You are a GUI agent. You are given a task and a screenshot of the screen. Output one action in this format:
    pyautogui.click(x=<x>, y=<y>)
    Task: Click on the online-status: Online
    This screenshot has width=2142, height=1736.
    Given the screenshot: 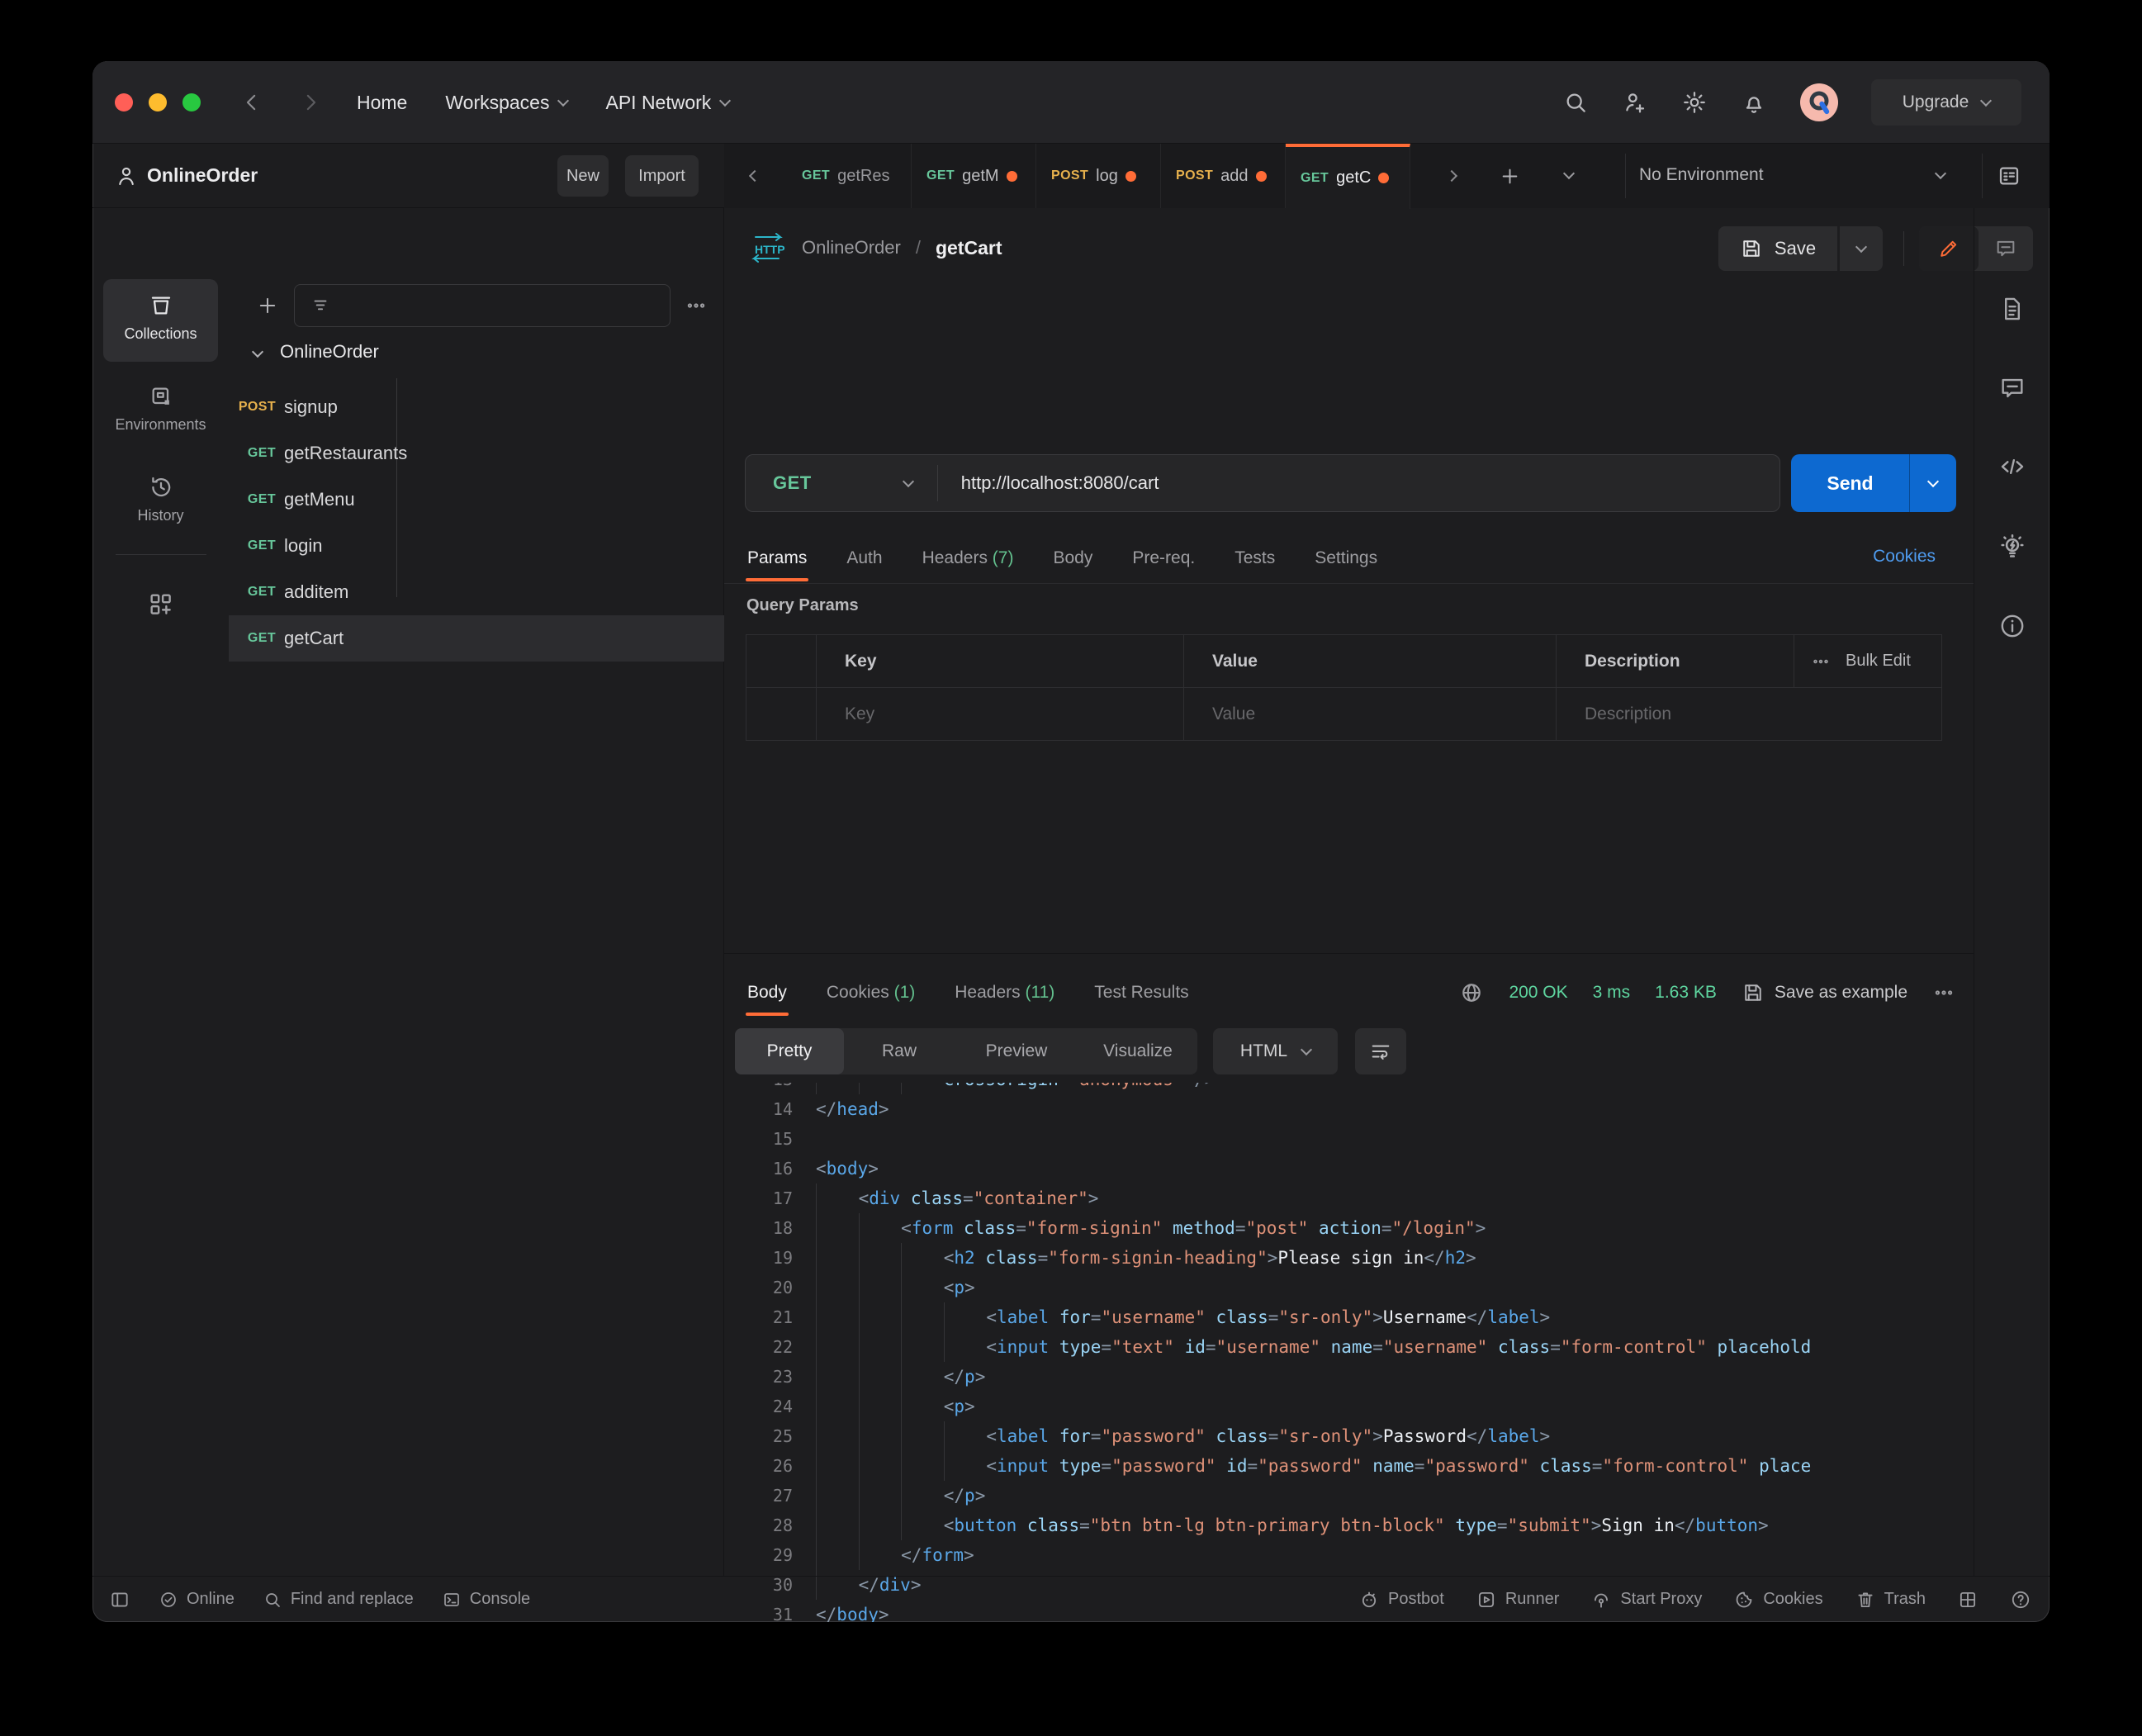 What is the action you would take?
    pyautogui.click(x=197, y=1600)
    